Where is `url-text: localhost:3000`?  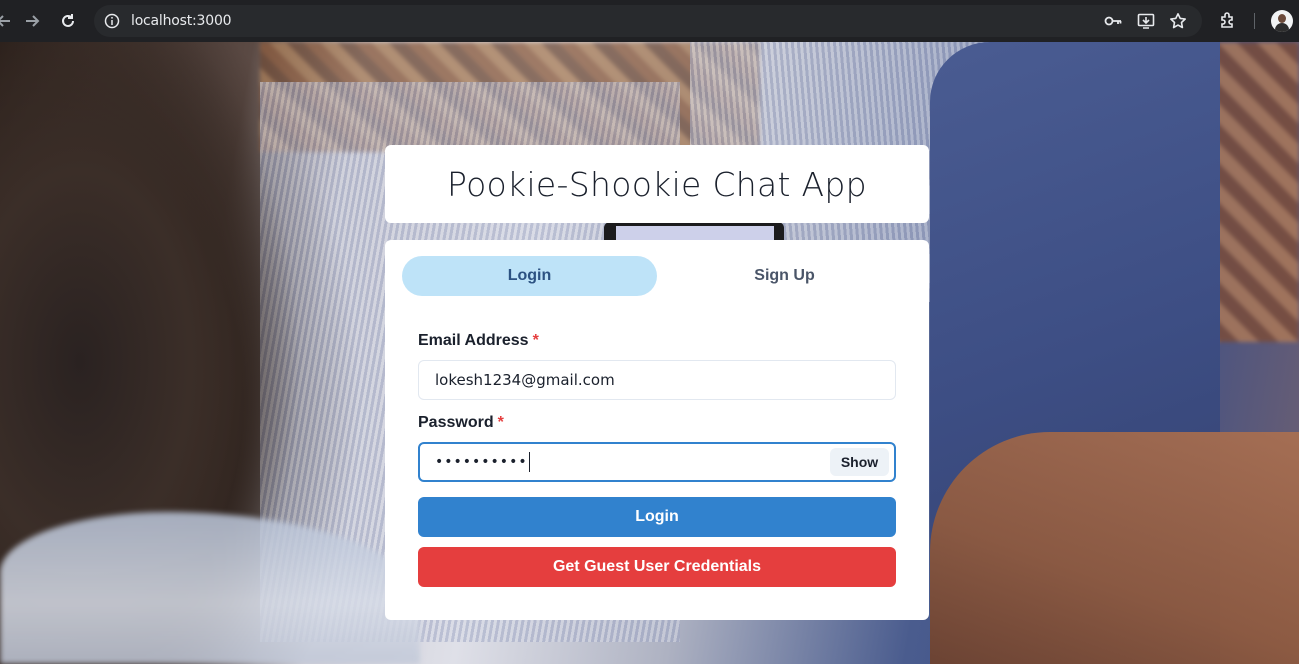 url-text: localhost:3000 is located at coordinates (181, 21).